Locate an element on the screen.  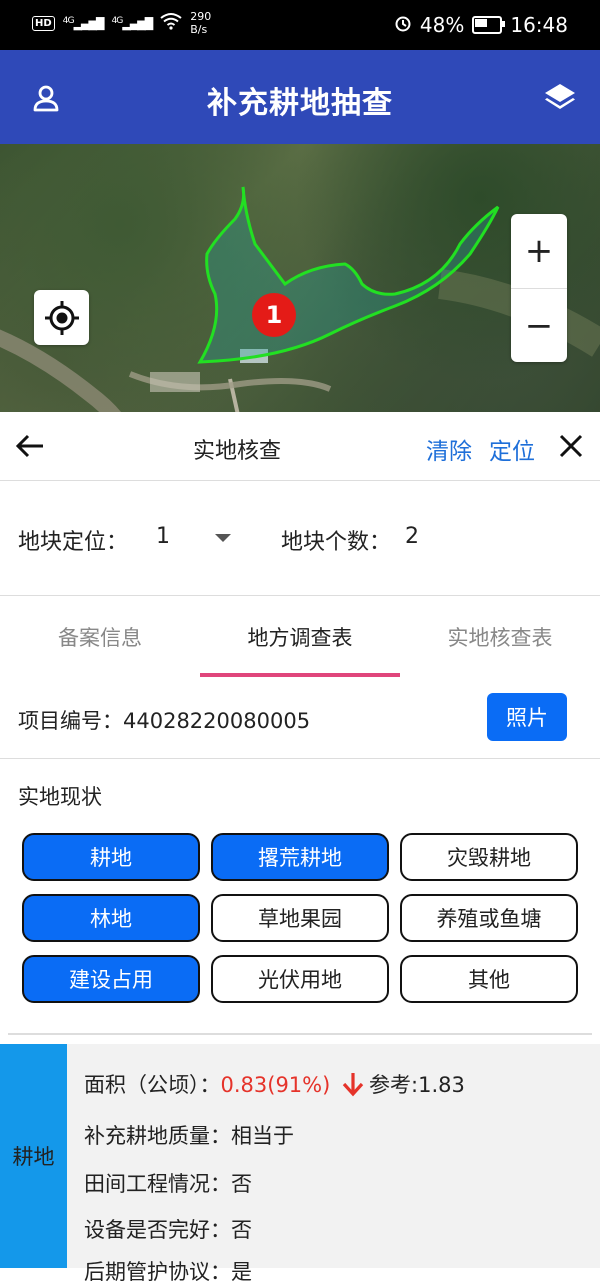
project-number: 项目编号：44028220080005 is located at coordinates (164, 721).